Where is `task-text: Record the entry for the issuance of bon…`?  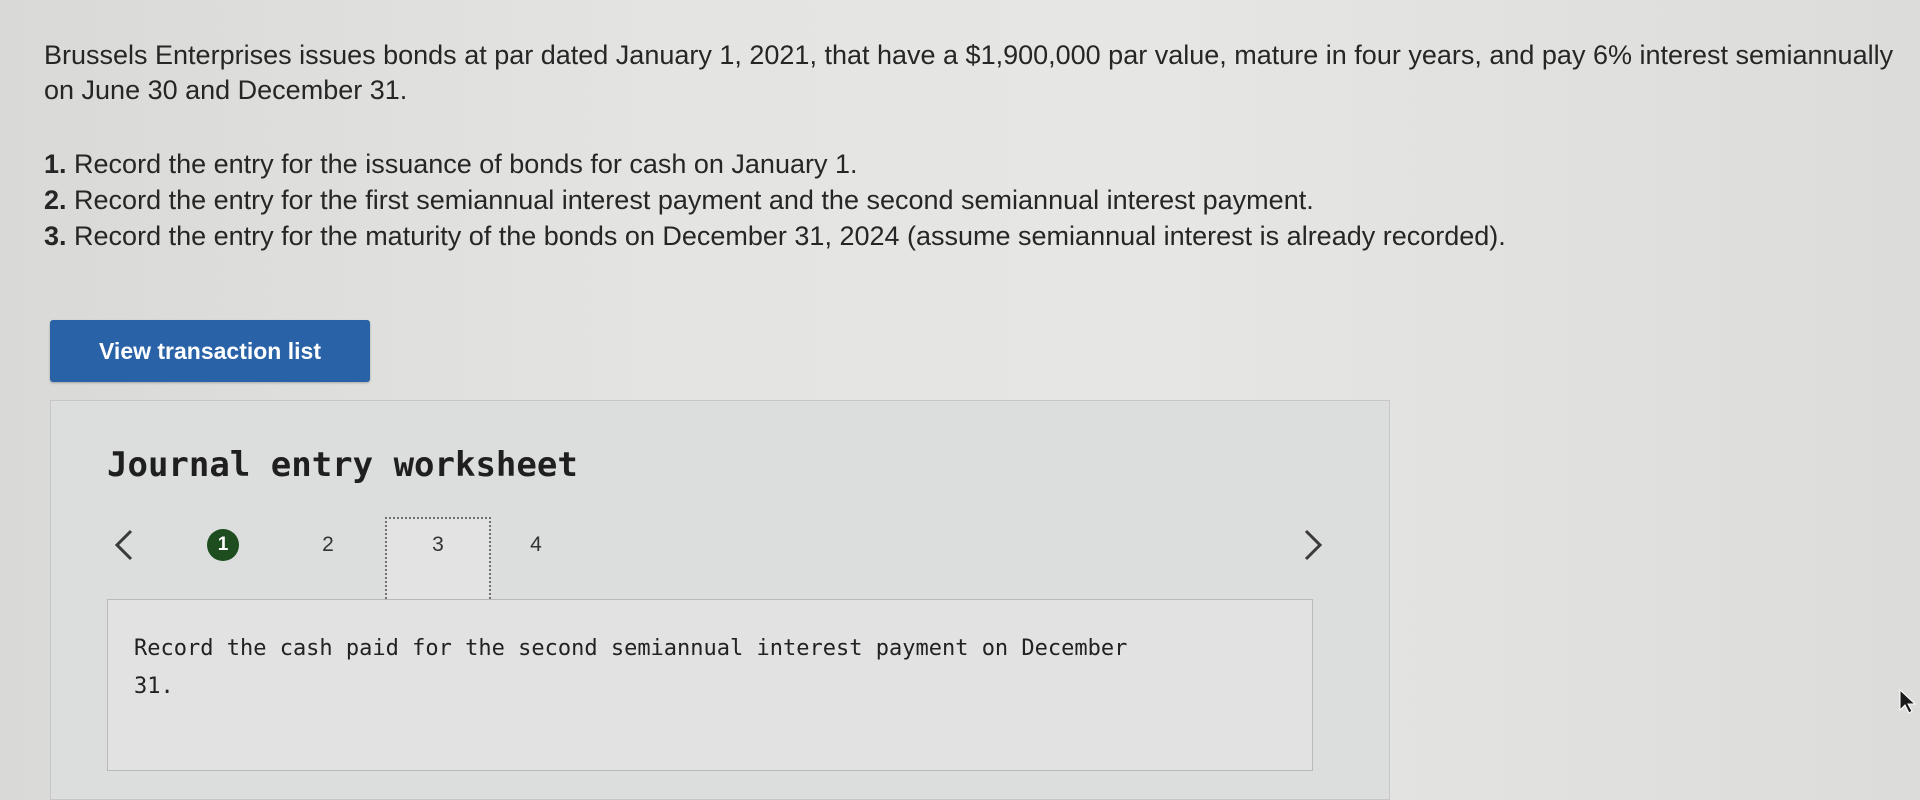
task-text: Record the entry for the issuance of bon… is located at coordinates (466, 164).